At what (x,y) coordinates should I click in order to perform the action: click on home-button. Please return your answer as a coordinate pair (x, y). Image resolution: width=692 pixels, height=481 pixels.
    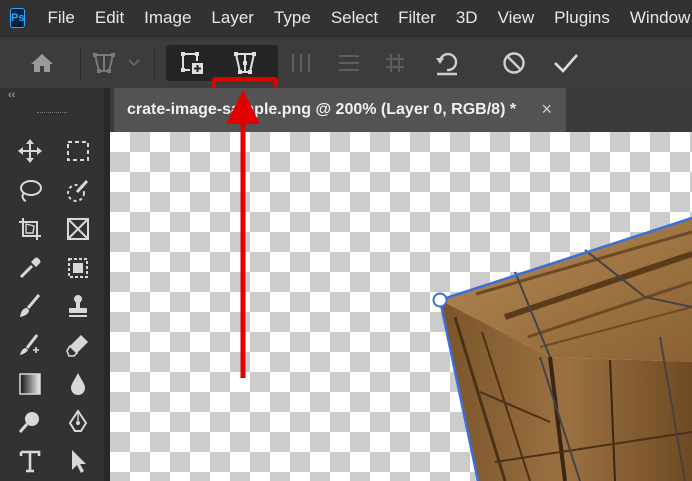
    Looking at the image, I should click on (42, 63).